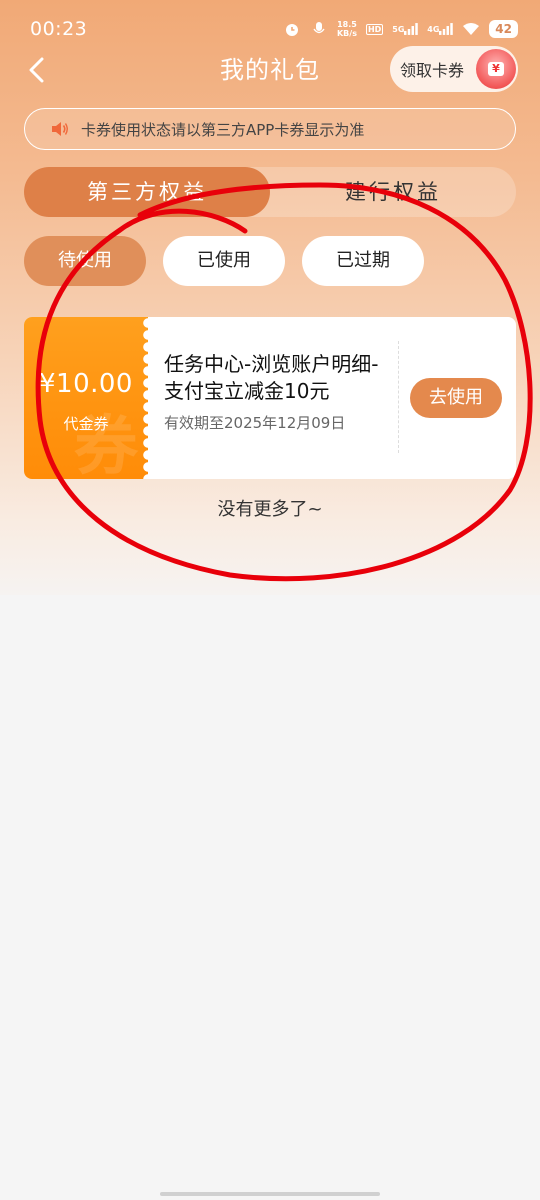 The image size is (540, 1200). I want to click on status-icons: 18.5 KB/s HD 5G 4G 42, so click(400, 29).